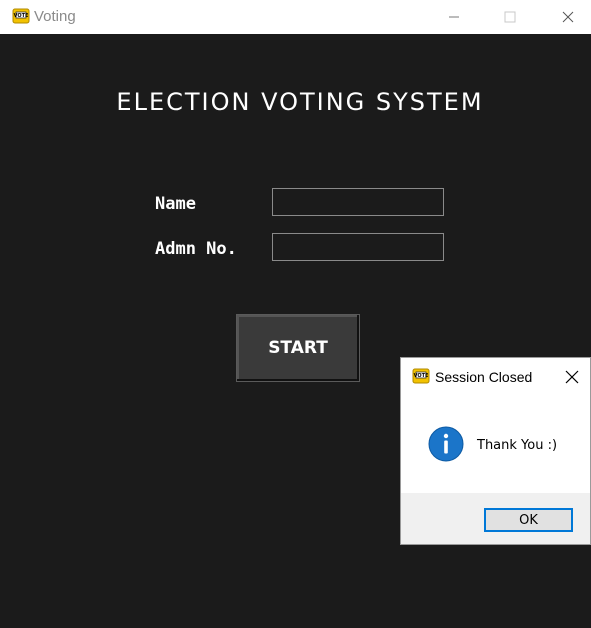  I want to click on dialog-message: Thank You :), so click(517, 445).